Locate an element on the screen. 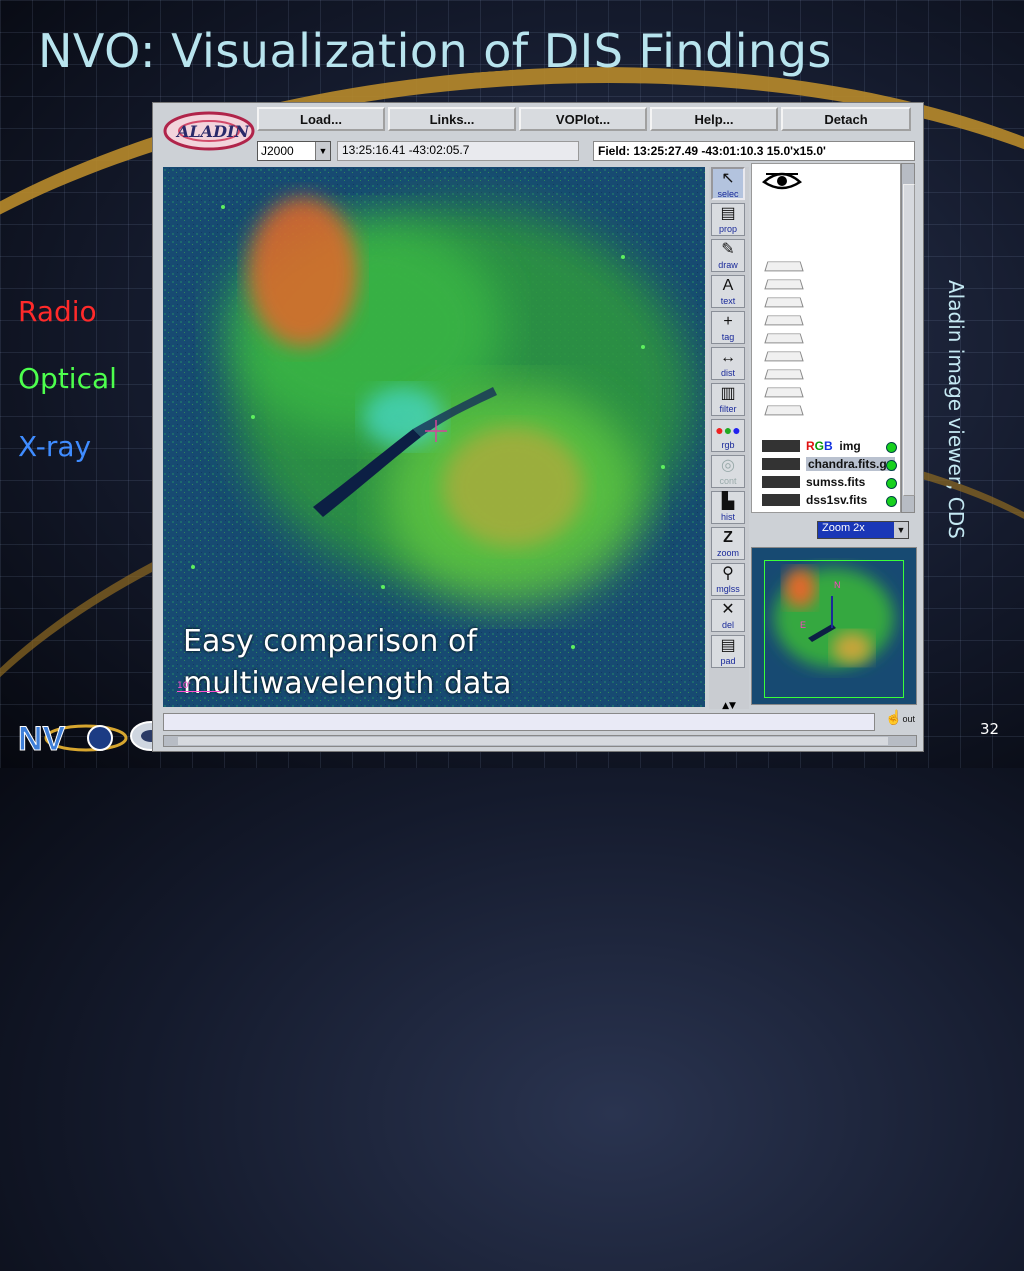 The width and height of the screenshot is (1024, 1271). tool-label: mglss is located at coordinates (728, 589).